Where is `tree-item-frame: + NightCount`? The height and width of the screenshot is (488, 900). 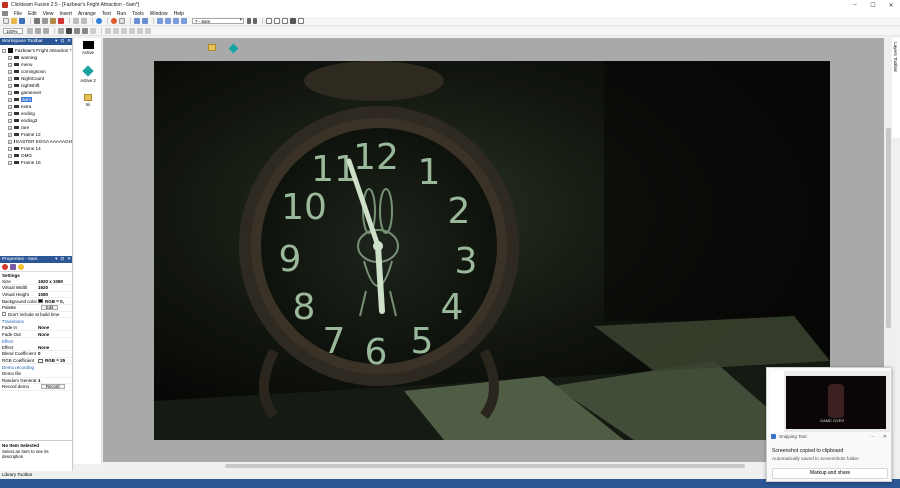
tree-item-frame: + NightCount is located at coordinates (36, 78).